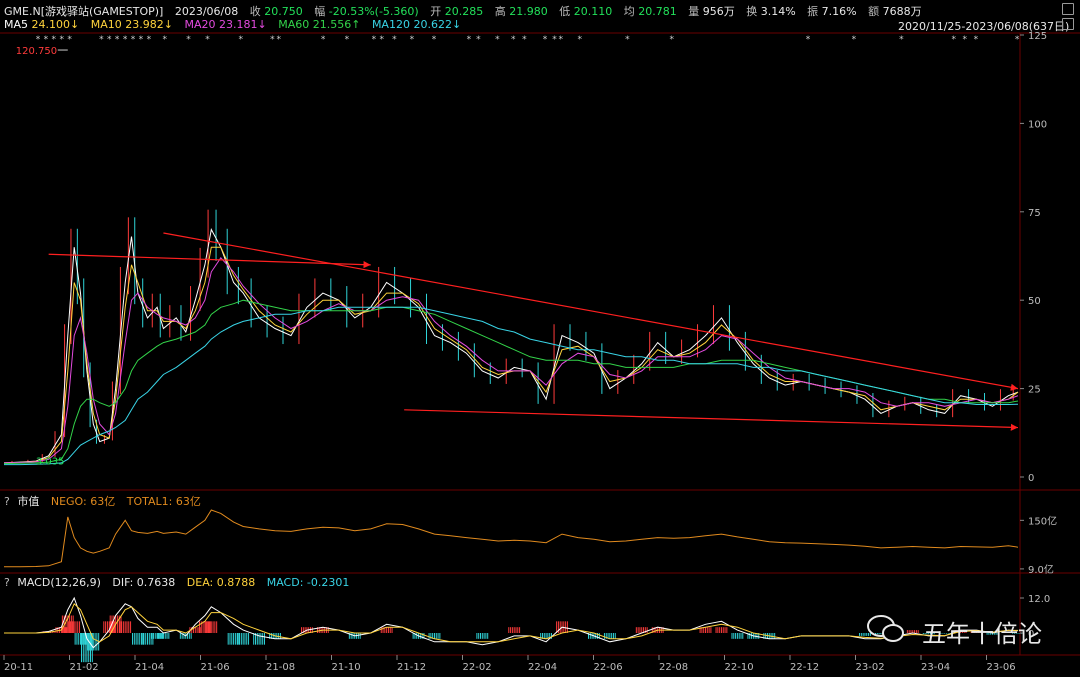  Describe the element at coordinates (346, 667) in the screenshot. I see `x-tick-label: 21-10` at that location.